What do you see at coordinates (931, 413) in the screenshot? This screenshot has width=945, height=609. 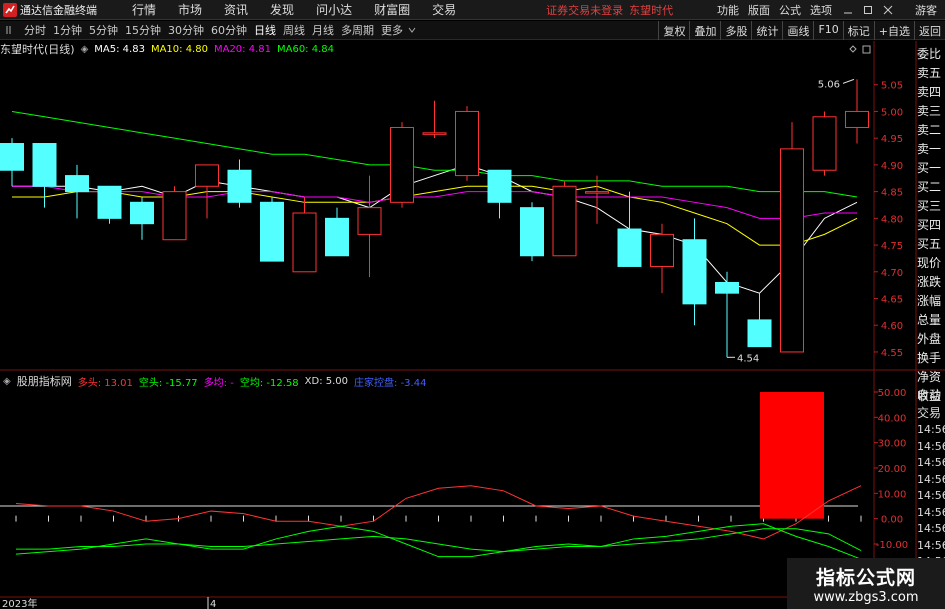 I see `side-panel-trade-item: 交易` at bounding box center [931, 413].